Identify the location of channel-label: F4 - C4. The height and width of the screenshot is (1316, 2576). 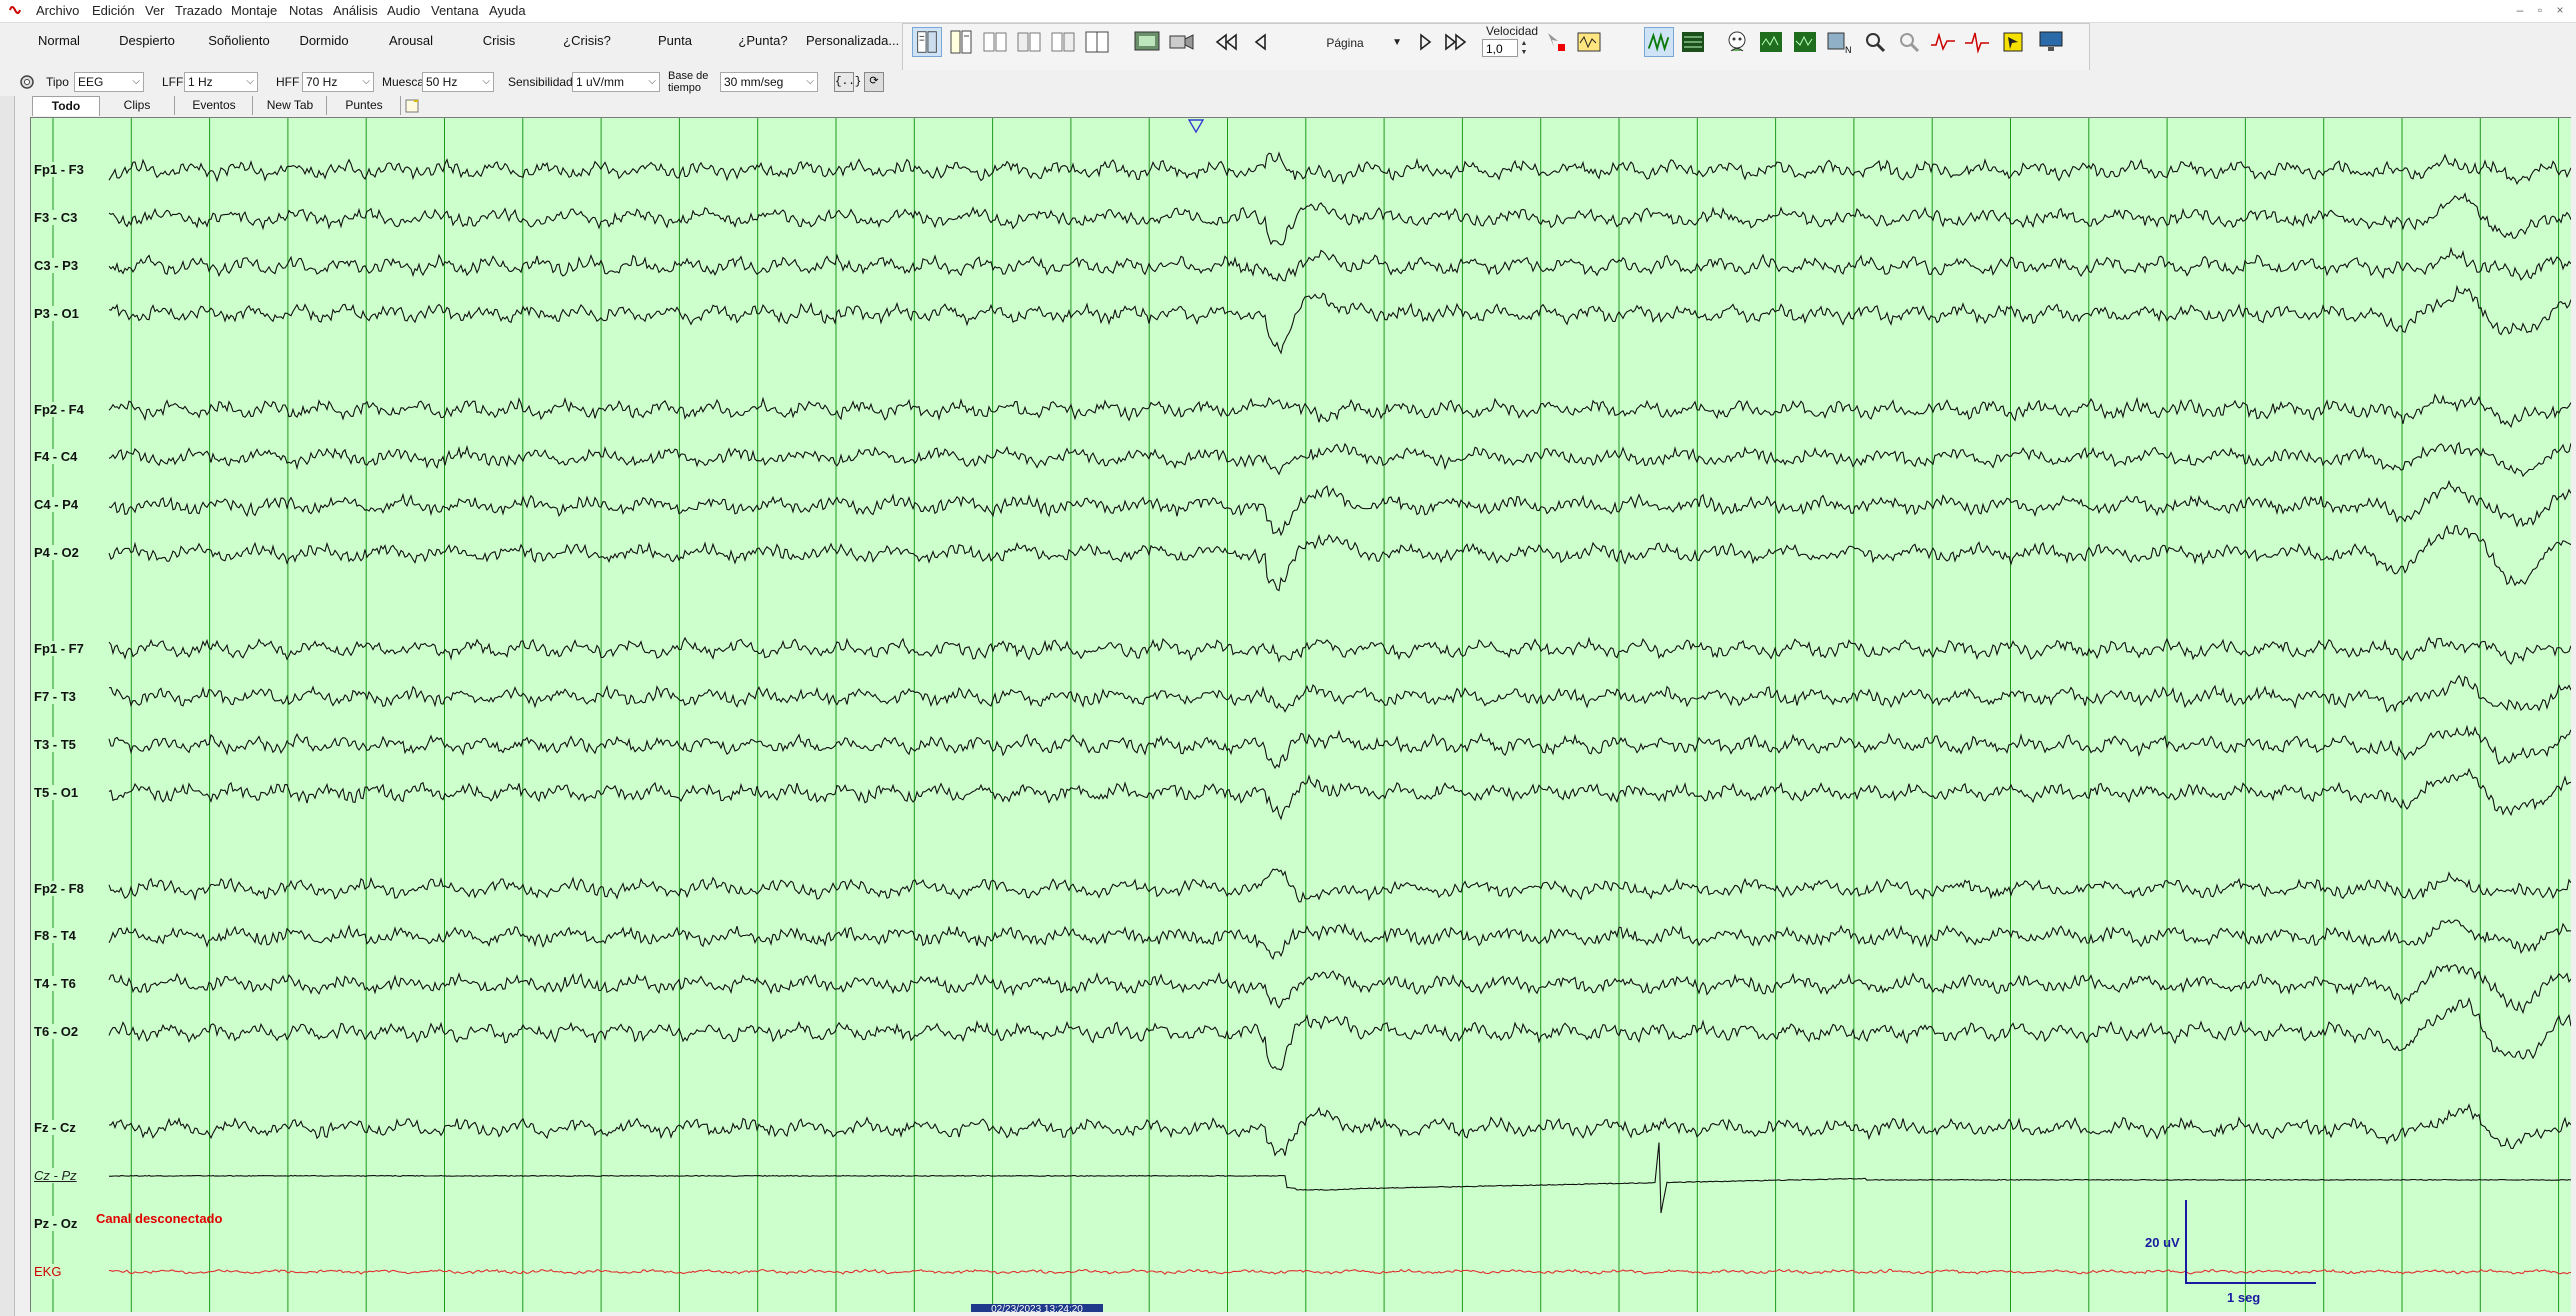
(57, 457).